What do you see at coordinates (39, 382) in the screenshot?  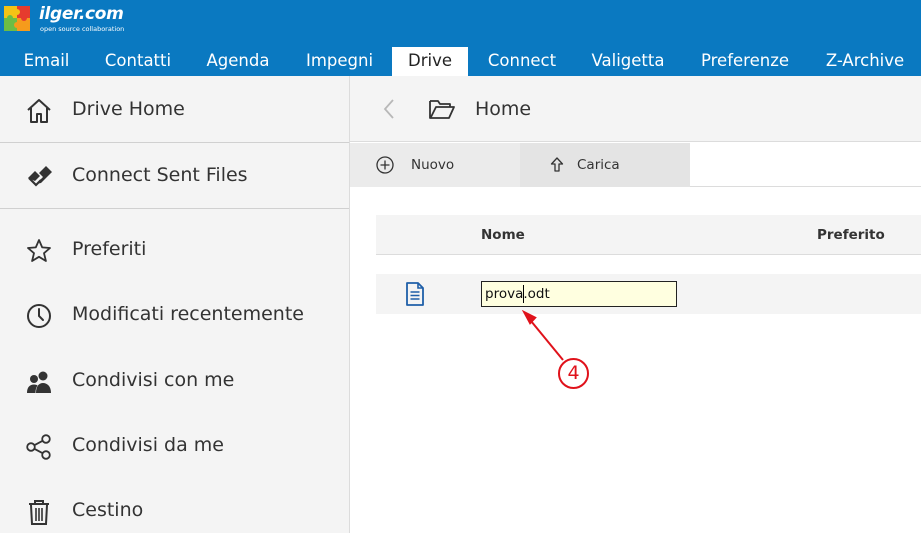 I see `users-icon` at bounding box center [39, 382].